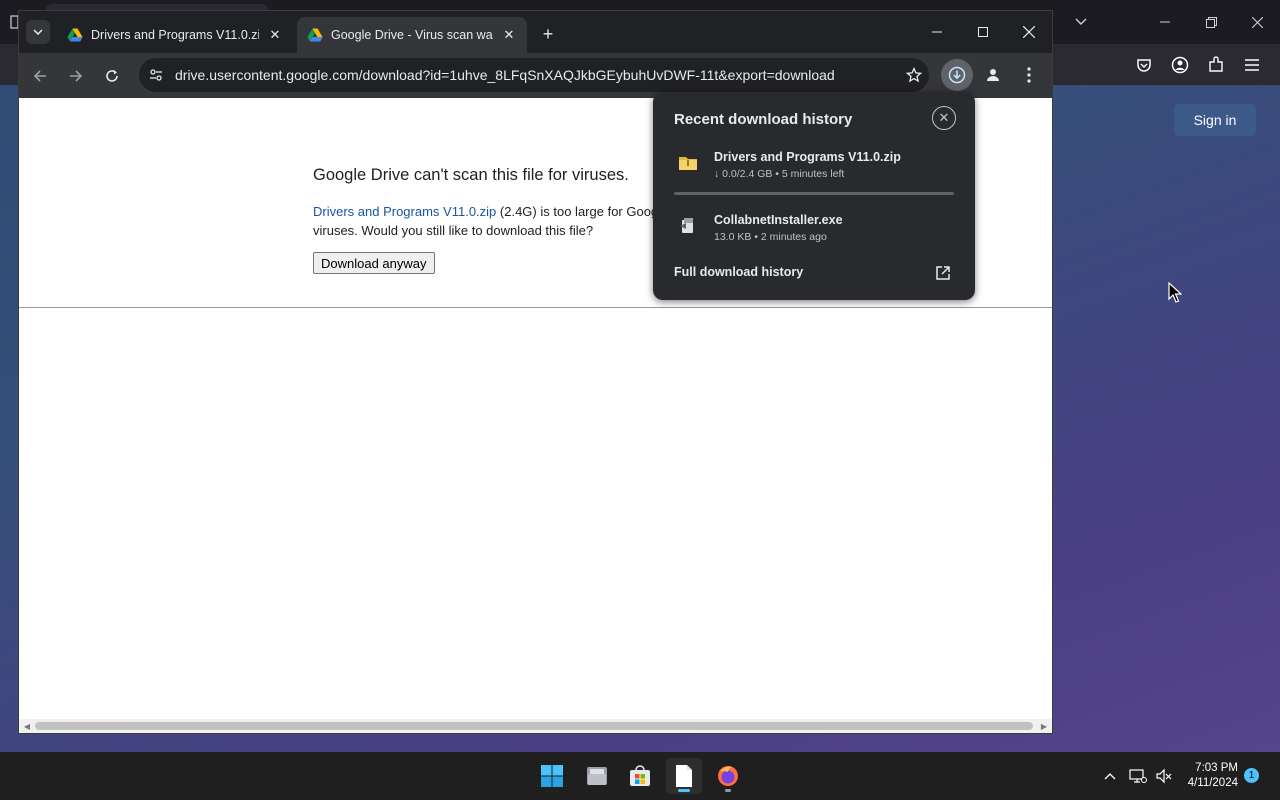  I want to click on site-info-icon, so click(156, 75).